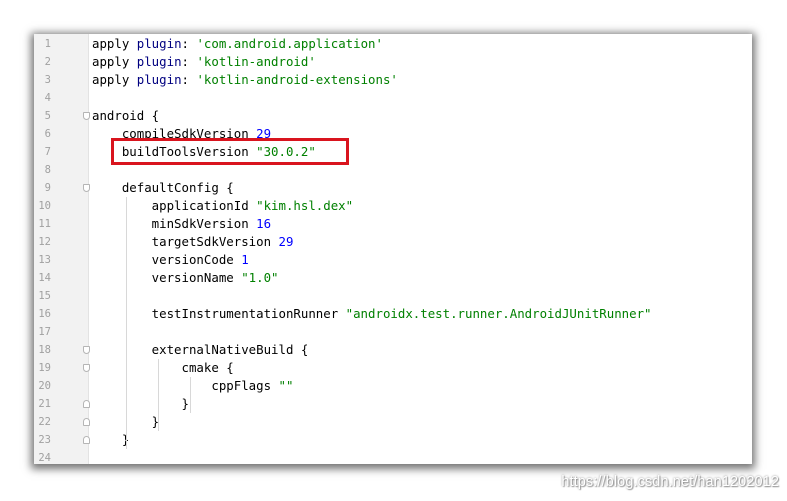 The image size is (787, 501). I want to click on line-number: 10, so click(44, 206).